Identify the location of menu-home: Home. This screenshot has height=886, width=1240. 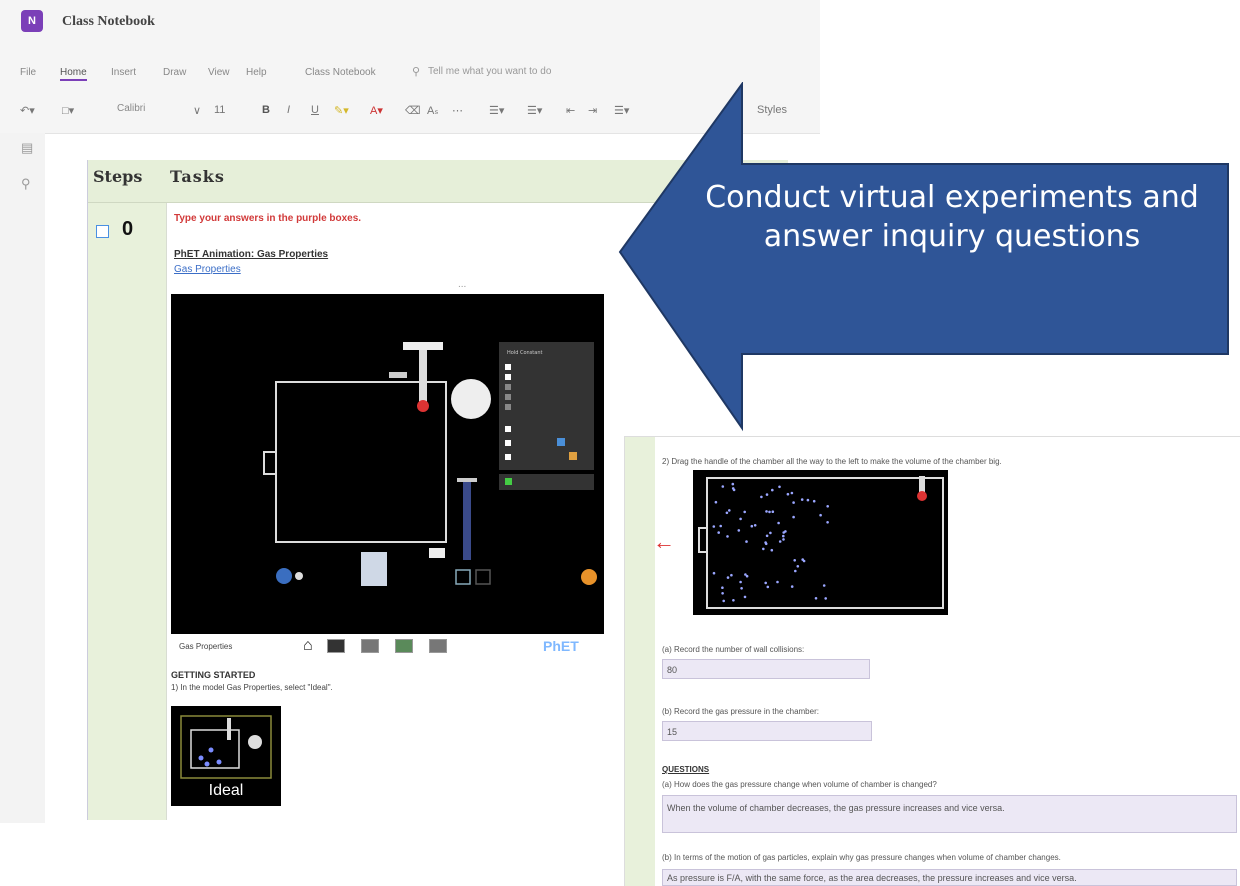
(73, 74).